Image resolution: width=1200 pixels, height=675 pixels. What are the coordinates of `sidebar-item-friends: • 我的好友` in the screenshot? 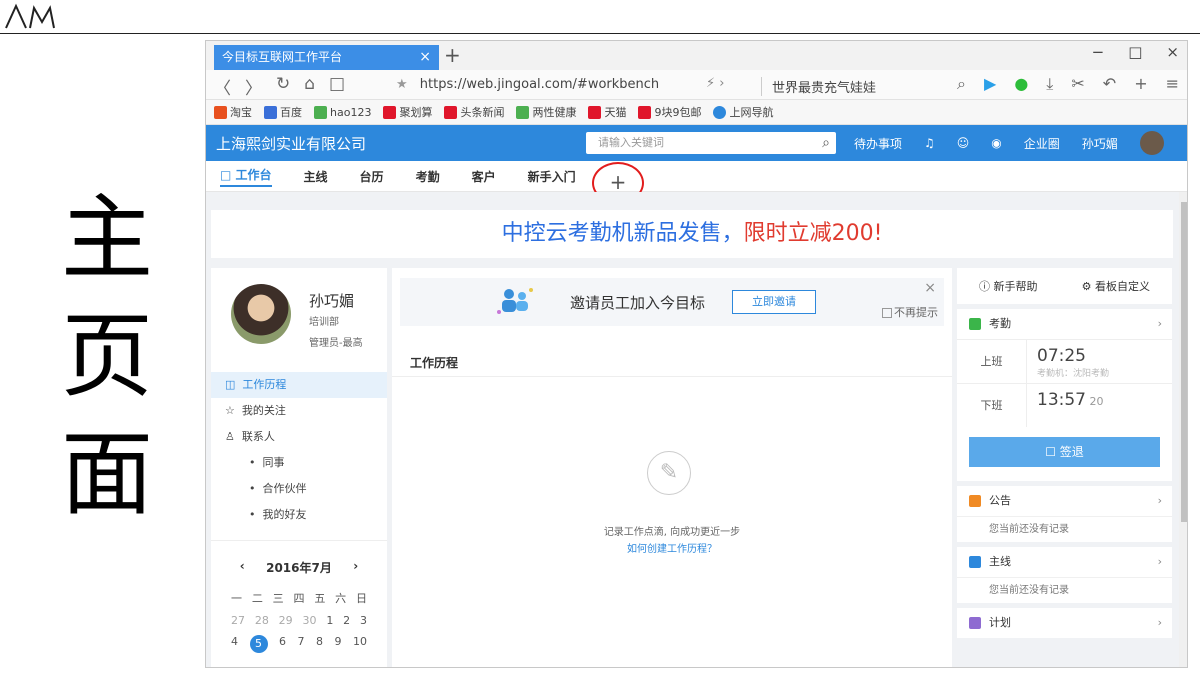 It's located at (299, 515).